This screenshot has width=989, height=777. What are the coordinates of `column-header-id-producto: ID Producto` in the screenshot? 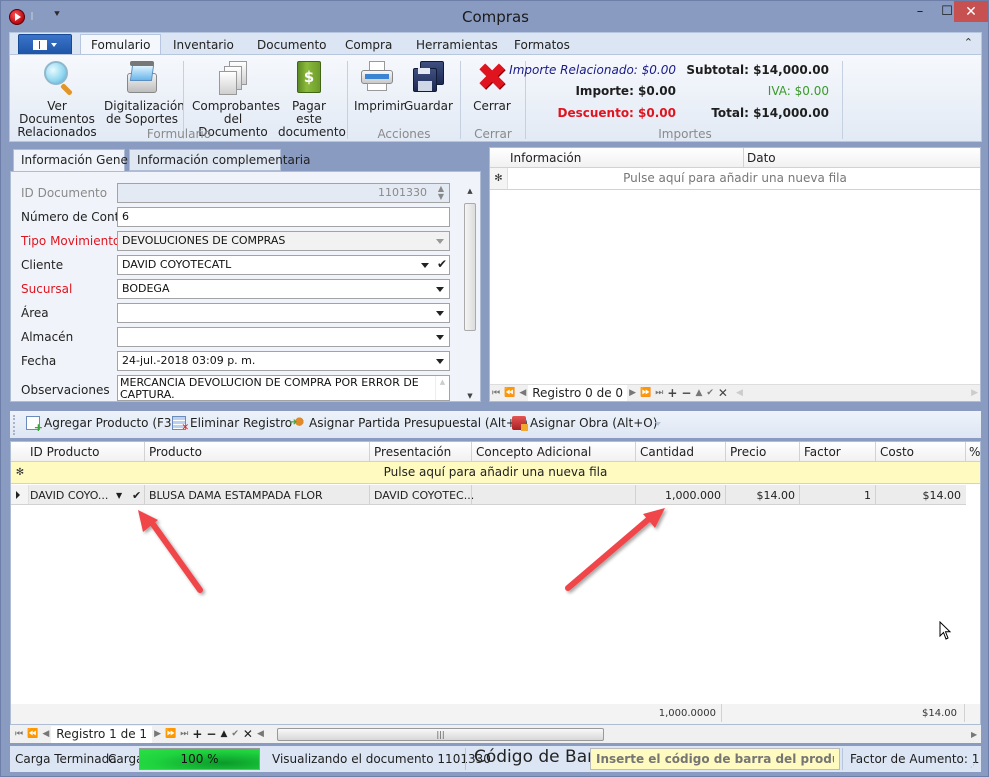 It's located at (65, 452).